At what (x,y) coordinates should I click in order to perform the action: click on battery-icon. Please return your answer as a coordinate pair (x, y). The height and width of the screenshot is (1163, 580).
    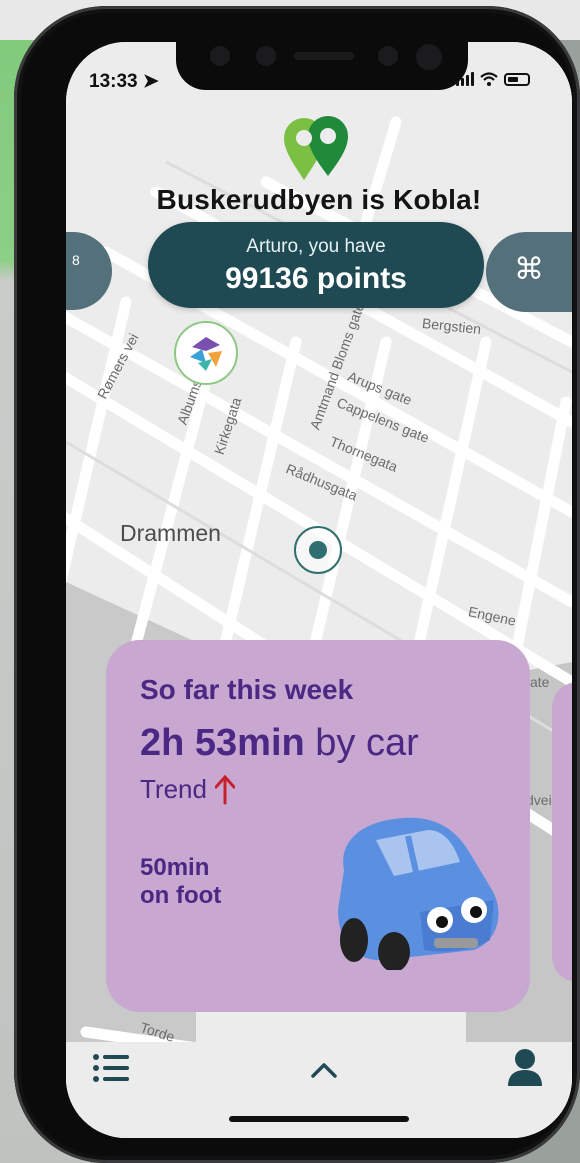
    Looking at the image, I should click on (517, 79).